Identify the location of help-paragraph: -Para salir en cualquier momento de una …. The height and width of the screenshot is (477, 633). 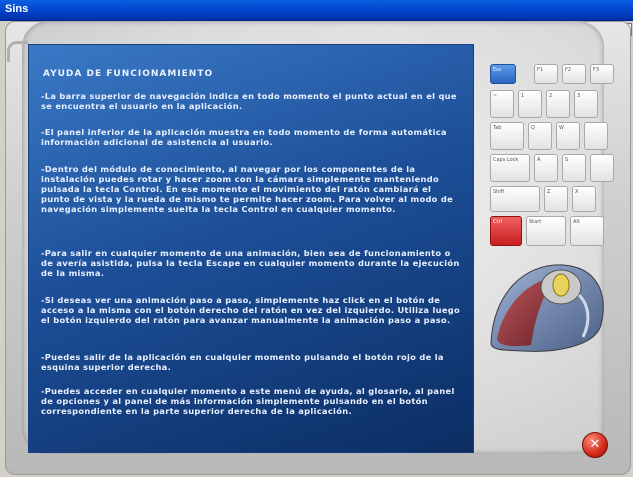
(250, 263).